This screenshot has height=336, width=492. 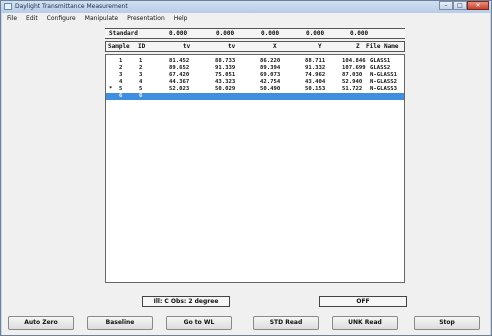 I want to click on cell-tv: 88.733, so click(x=225, y=61).